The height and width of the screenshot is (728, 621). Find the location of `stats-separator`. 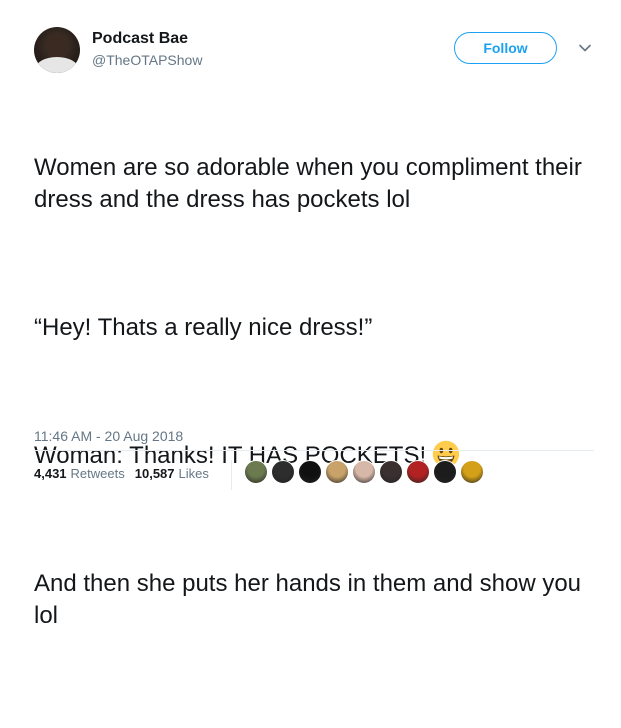

stats-separator is located at coordinates (231, 475).